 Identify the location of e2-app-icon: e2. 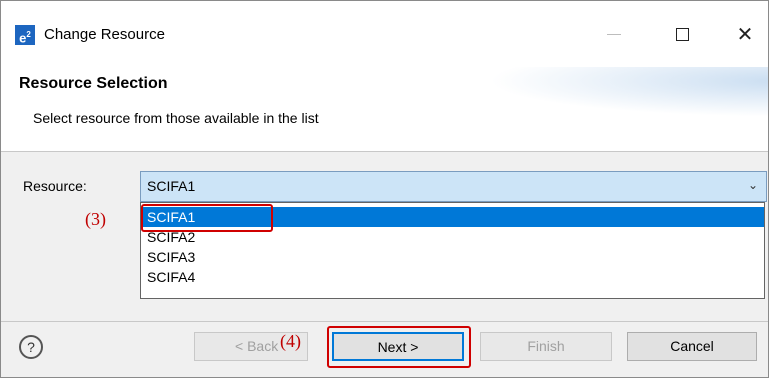
(25, 35).